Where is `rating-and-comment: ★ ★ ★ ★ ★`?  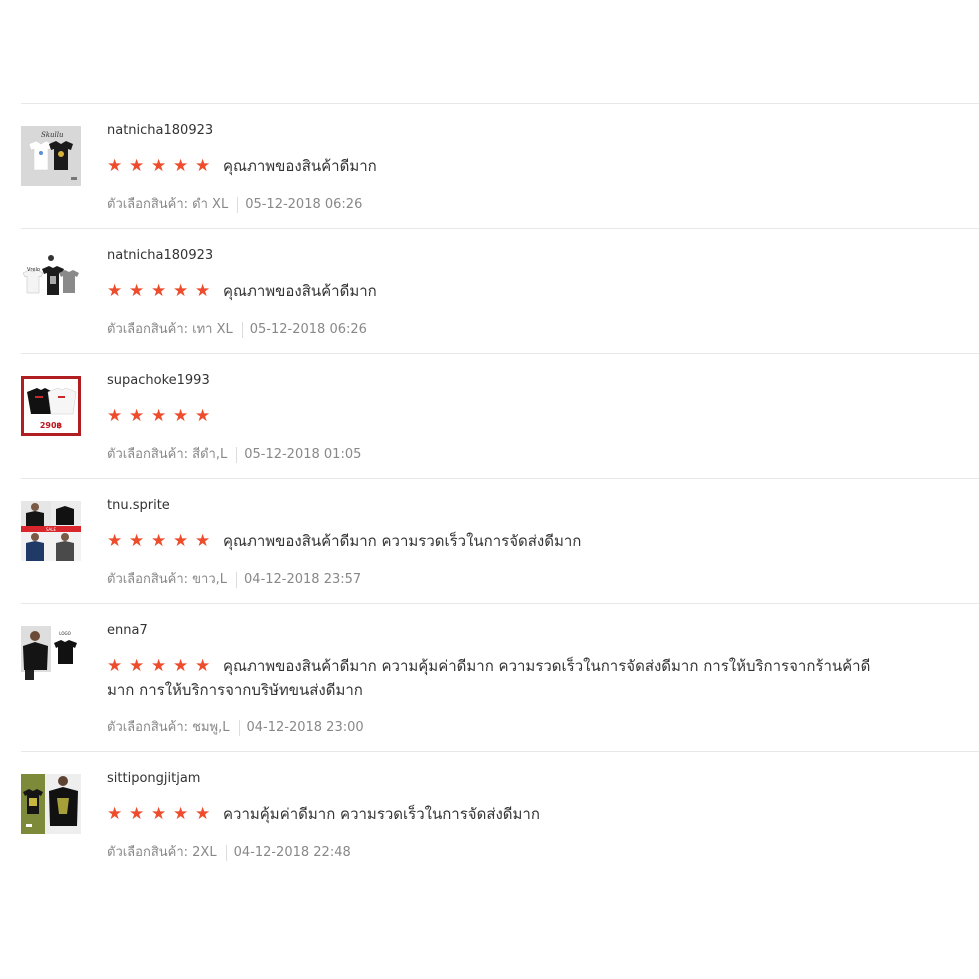 rating-and-comment: ★ ★ ★ ★ ★ is located at coordinates (497, 416).